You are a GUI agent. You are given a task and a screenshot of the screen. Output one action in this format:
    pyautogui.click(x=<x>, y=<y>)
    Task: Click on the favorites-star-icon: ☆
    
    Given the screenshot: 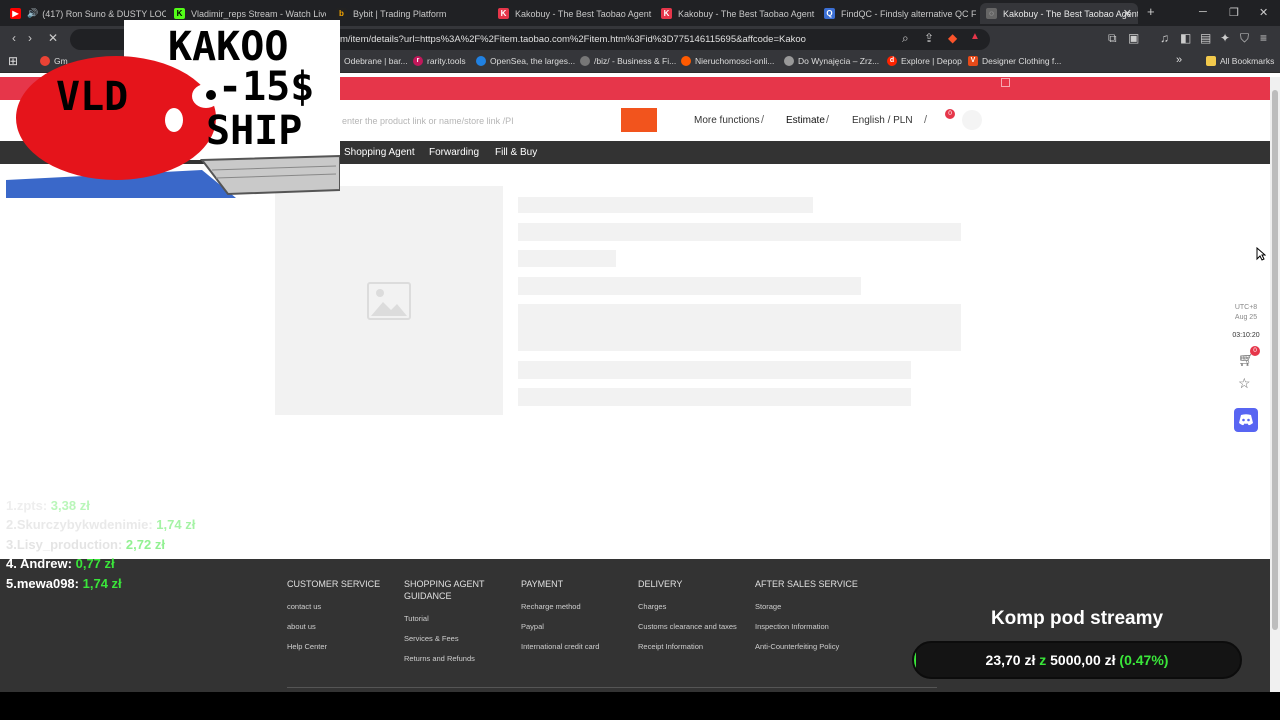 What is the action you would take?
    pyautogui.click(x=1244, y=383)
    